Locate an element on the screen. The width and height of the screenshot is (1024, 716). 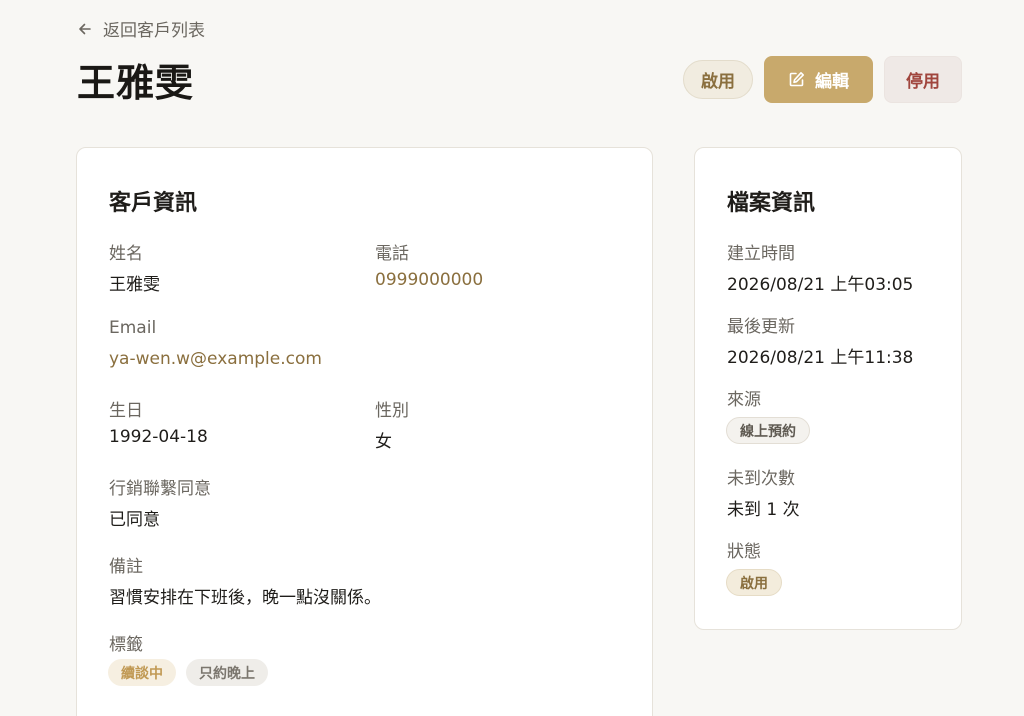
customer-info-title: 客戶資訊 is located at coordinates (153, 203).